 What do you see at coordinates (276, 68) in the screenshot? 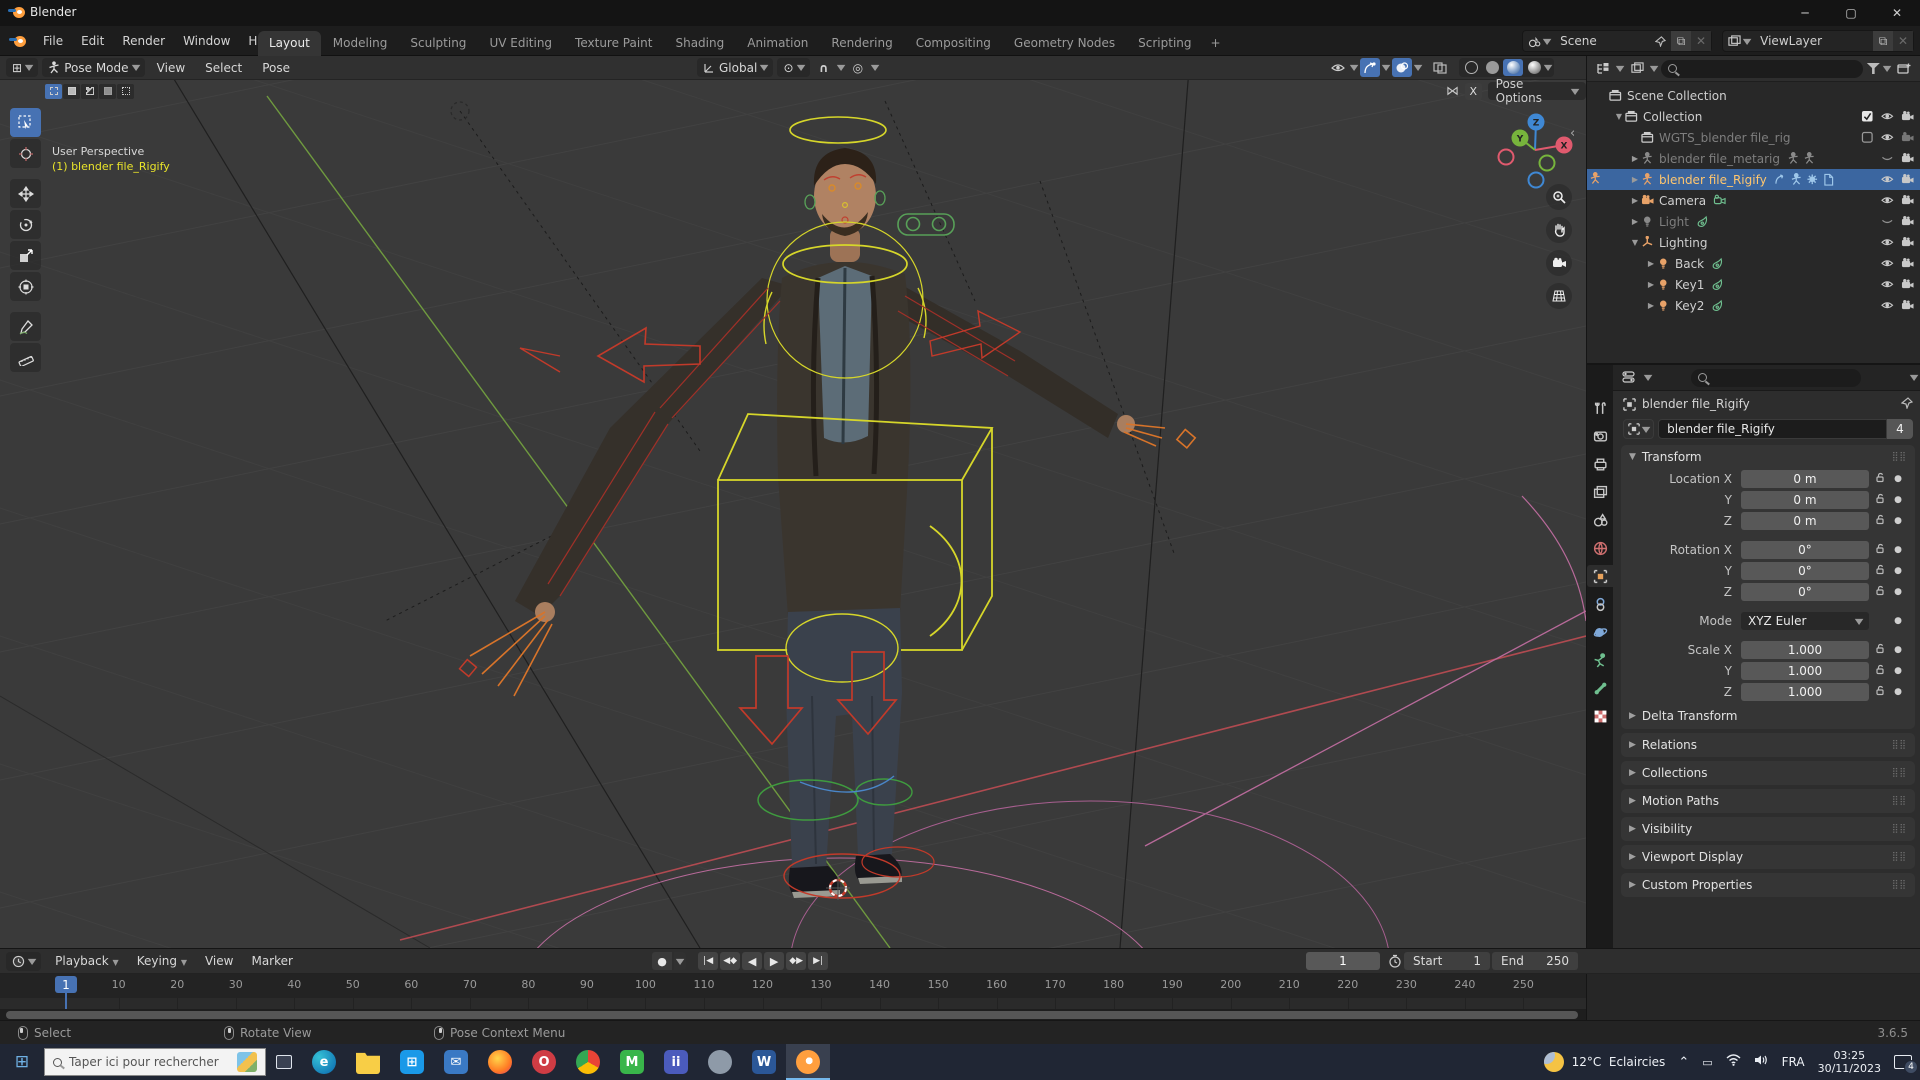
I see `menu-pose: Pose` at bounding box center [276, 68].